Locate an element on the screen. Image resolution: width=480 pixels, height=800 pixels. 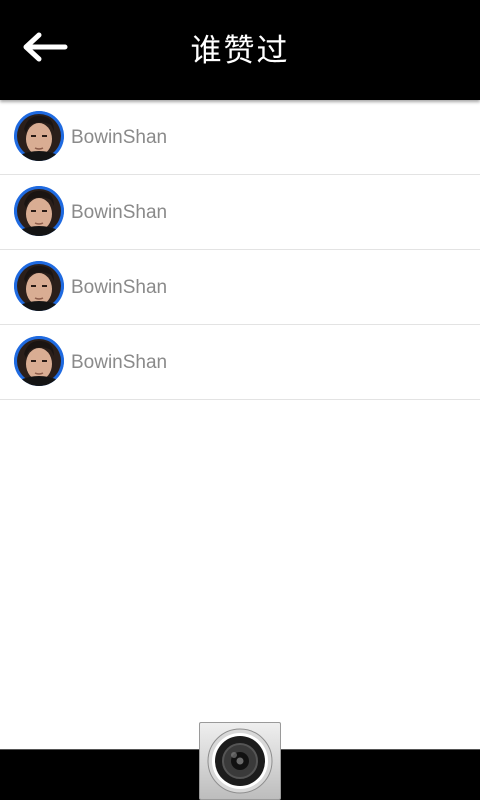
camera-button is located at coordinates (240, 761).